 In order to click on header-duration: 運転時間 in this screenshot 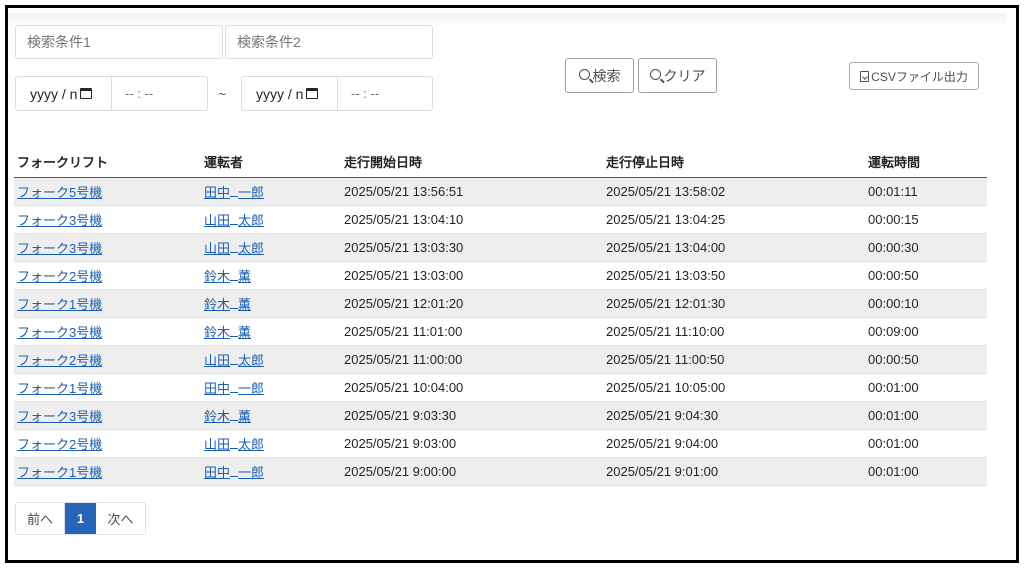, I will do `click(926, 162)`.